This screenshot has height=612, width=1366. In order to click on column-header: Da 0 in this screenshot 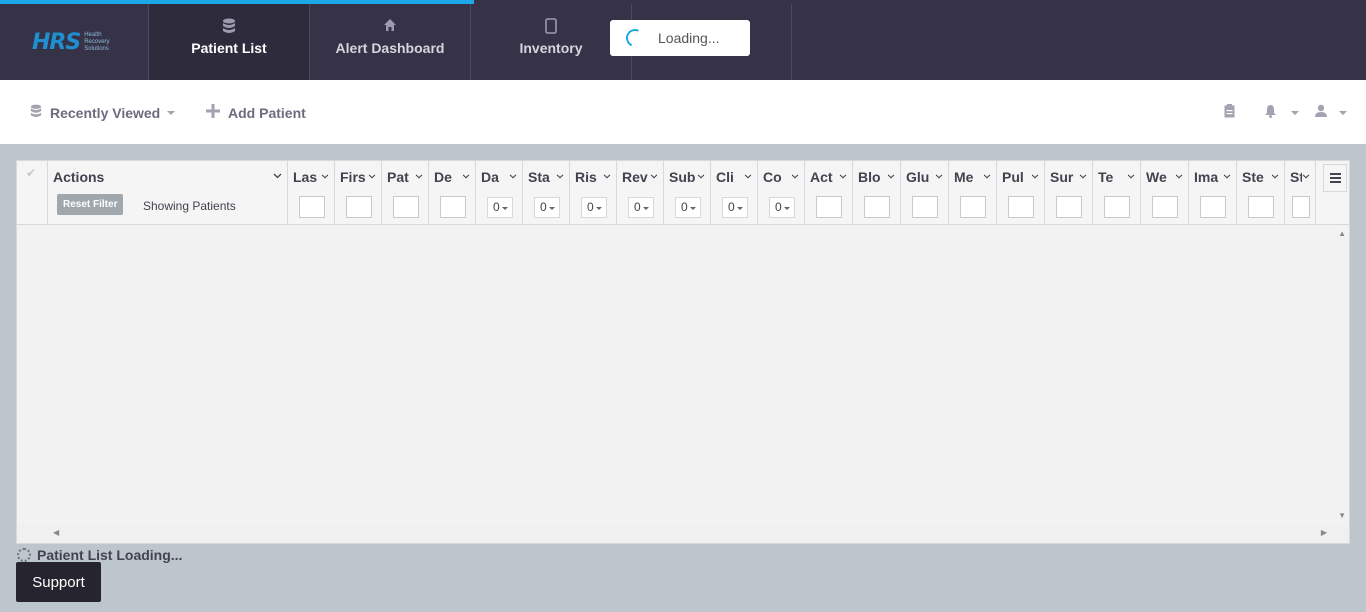, I will do `click(499, 192)`.